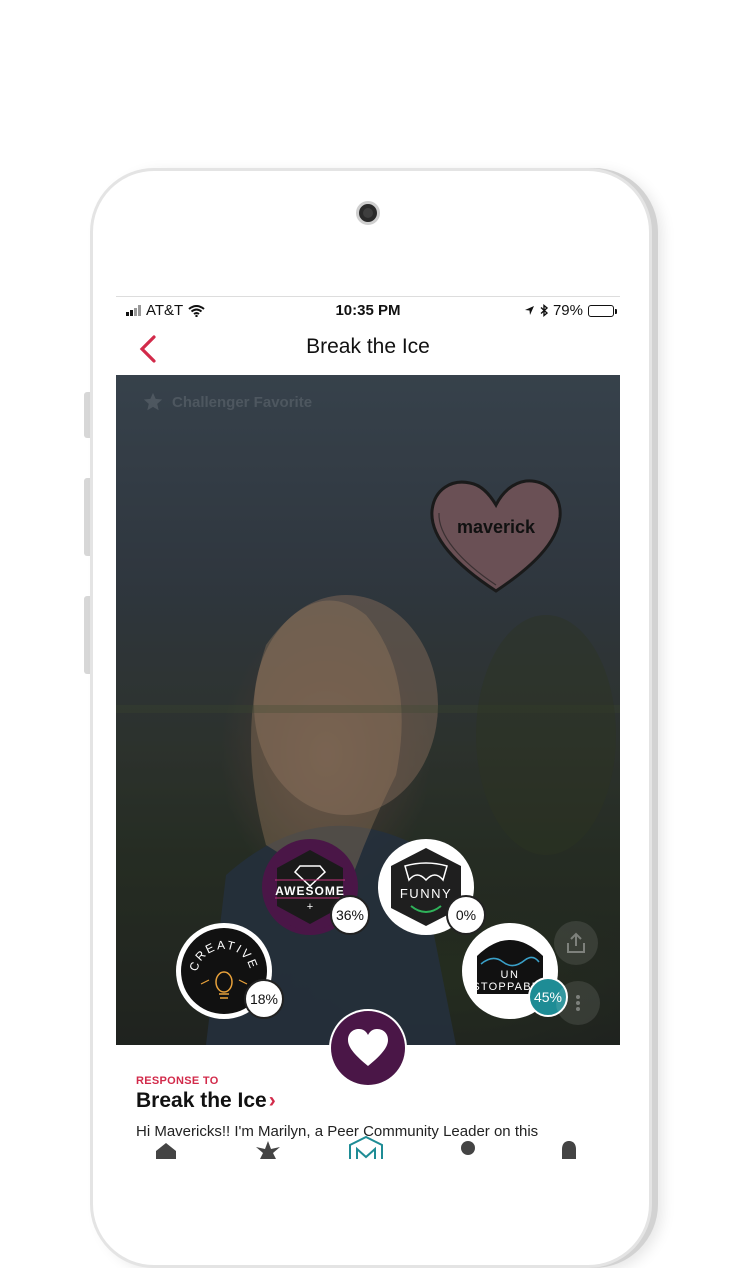  I want to click on tab-notifications-icon, so click(569, 1149).